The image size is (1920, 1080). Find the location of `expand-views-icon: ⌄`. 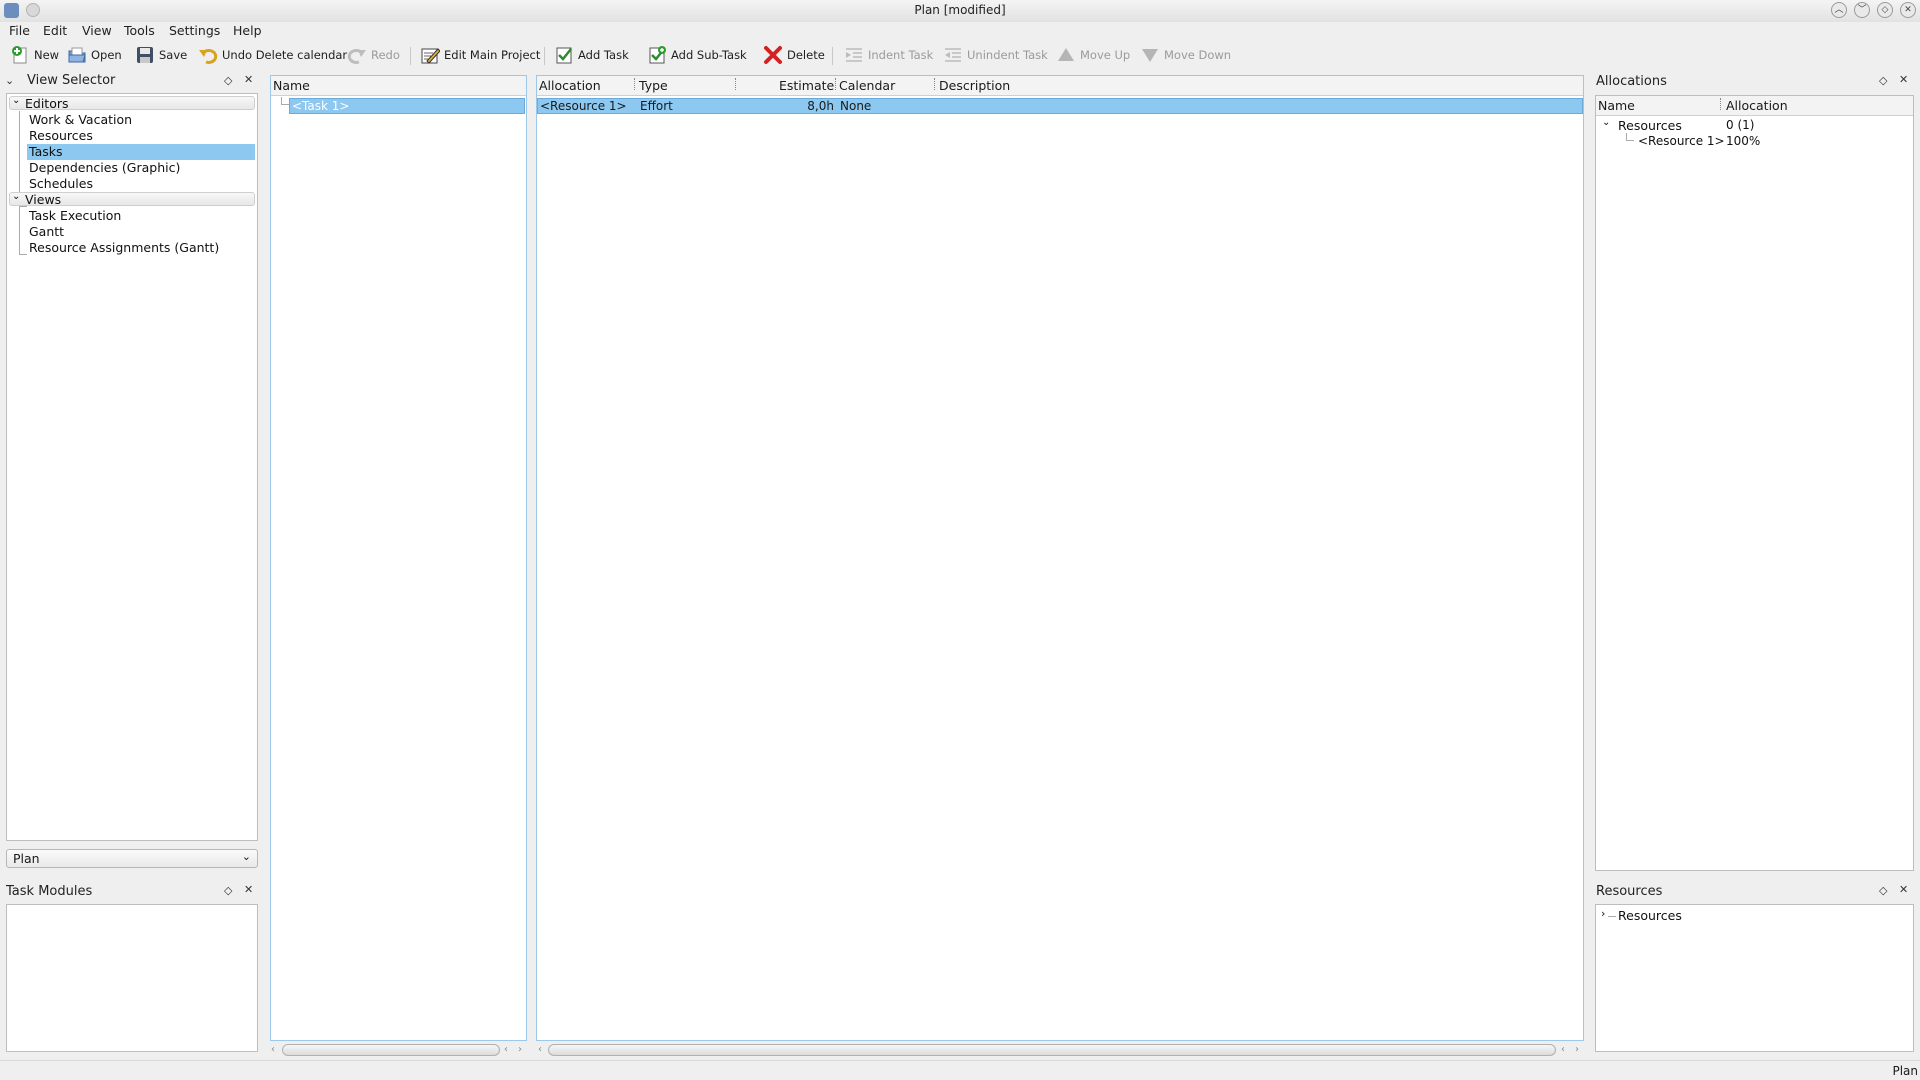

expand-views-icon: ⌄ is located at coordinates (16, 196).